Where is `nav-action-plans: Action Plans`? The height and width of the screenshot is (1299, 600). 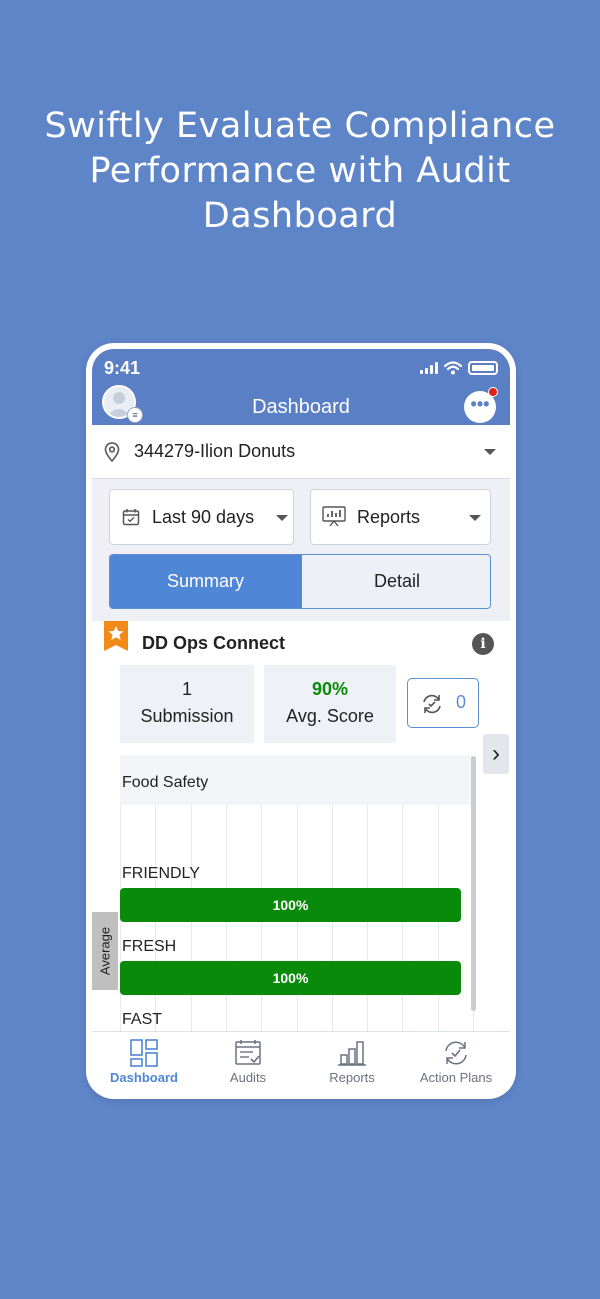 nav-action-plans: Action Plans is located at coordinates (456, 1062).